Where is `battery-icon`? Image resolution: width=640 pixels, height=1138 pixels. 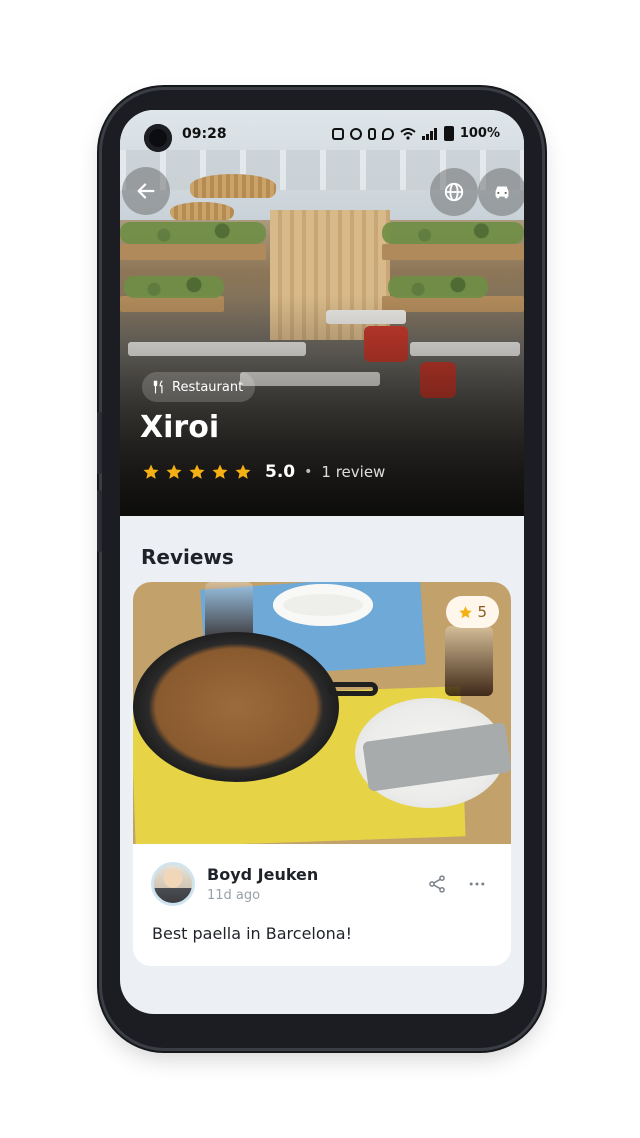 battery-icon is located at coordinates (448, 133).